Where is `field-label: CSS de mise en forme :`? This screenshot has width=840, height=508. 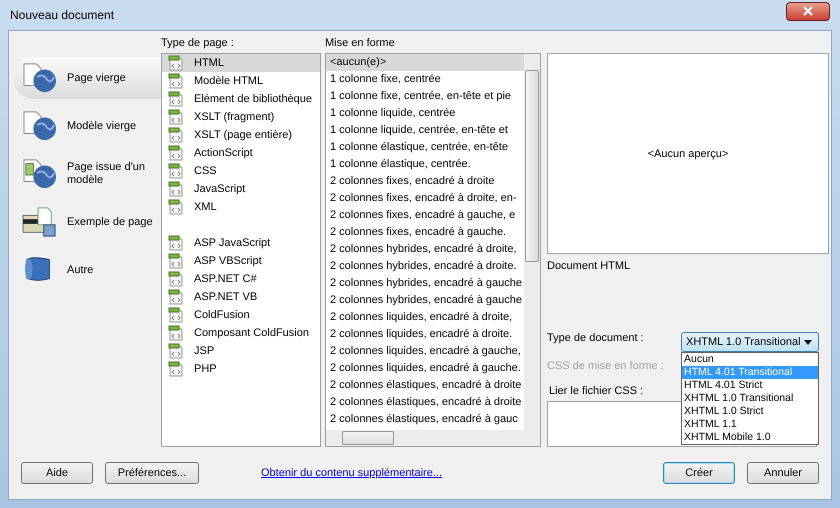
field-label: CSS de mise en forme : is located at coordinates (605, 366).